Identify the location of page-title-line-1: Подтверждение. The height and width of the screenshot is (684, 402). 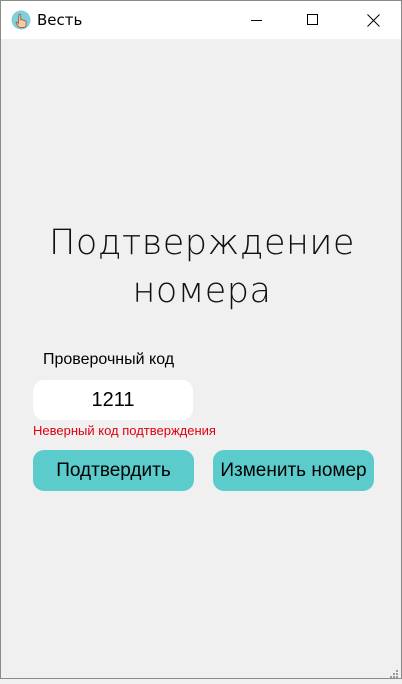
(202, 243).